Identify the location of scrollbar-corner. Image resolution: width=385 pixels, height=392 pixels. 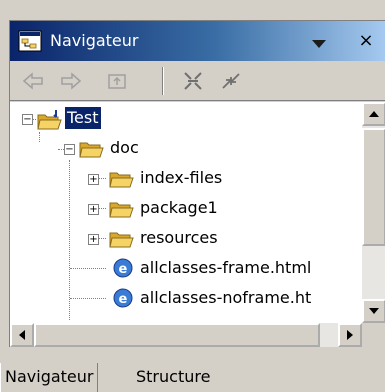
(373, 335).